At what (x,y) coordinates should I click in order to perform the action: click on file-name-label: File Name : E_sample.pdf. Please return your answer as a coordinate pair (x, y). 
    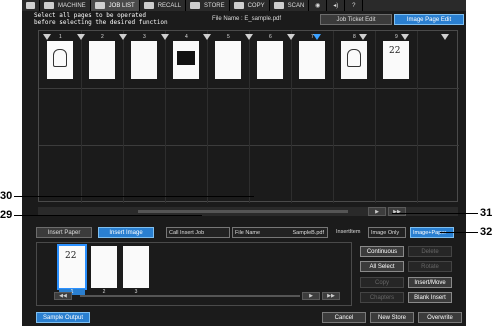
    Looking at the image, I should click on (247, 19).